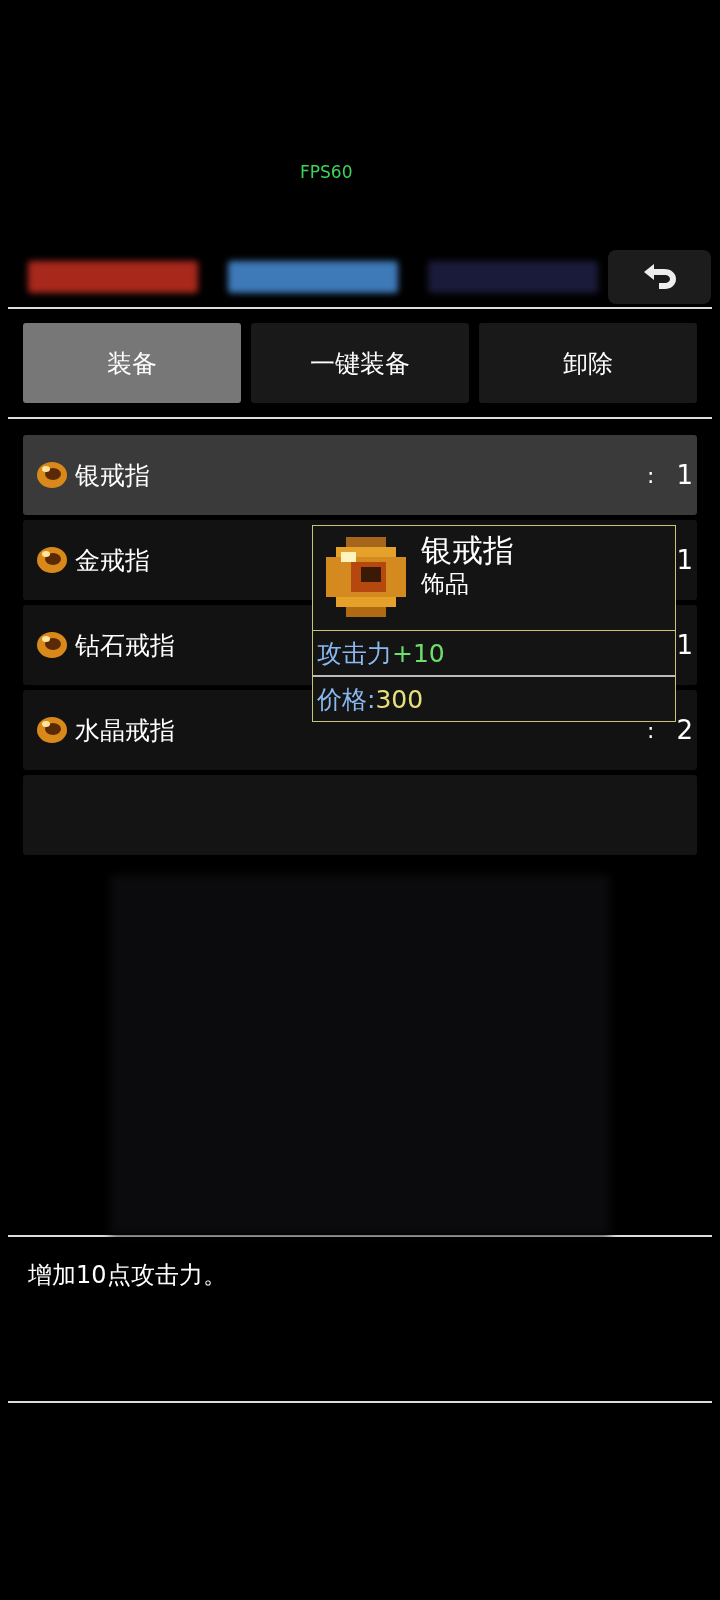  I want to click on tooltip-category: 饰品, so click(445, 584).